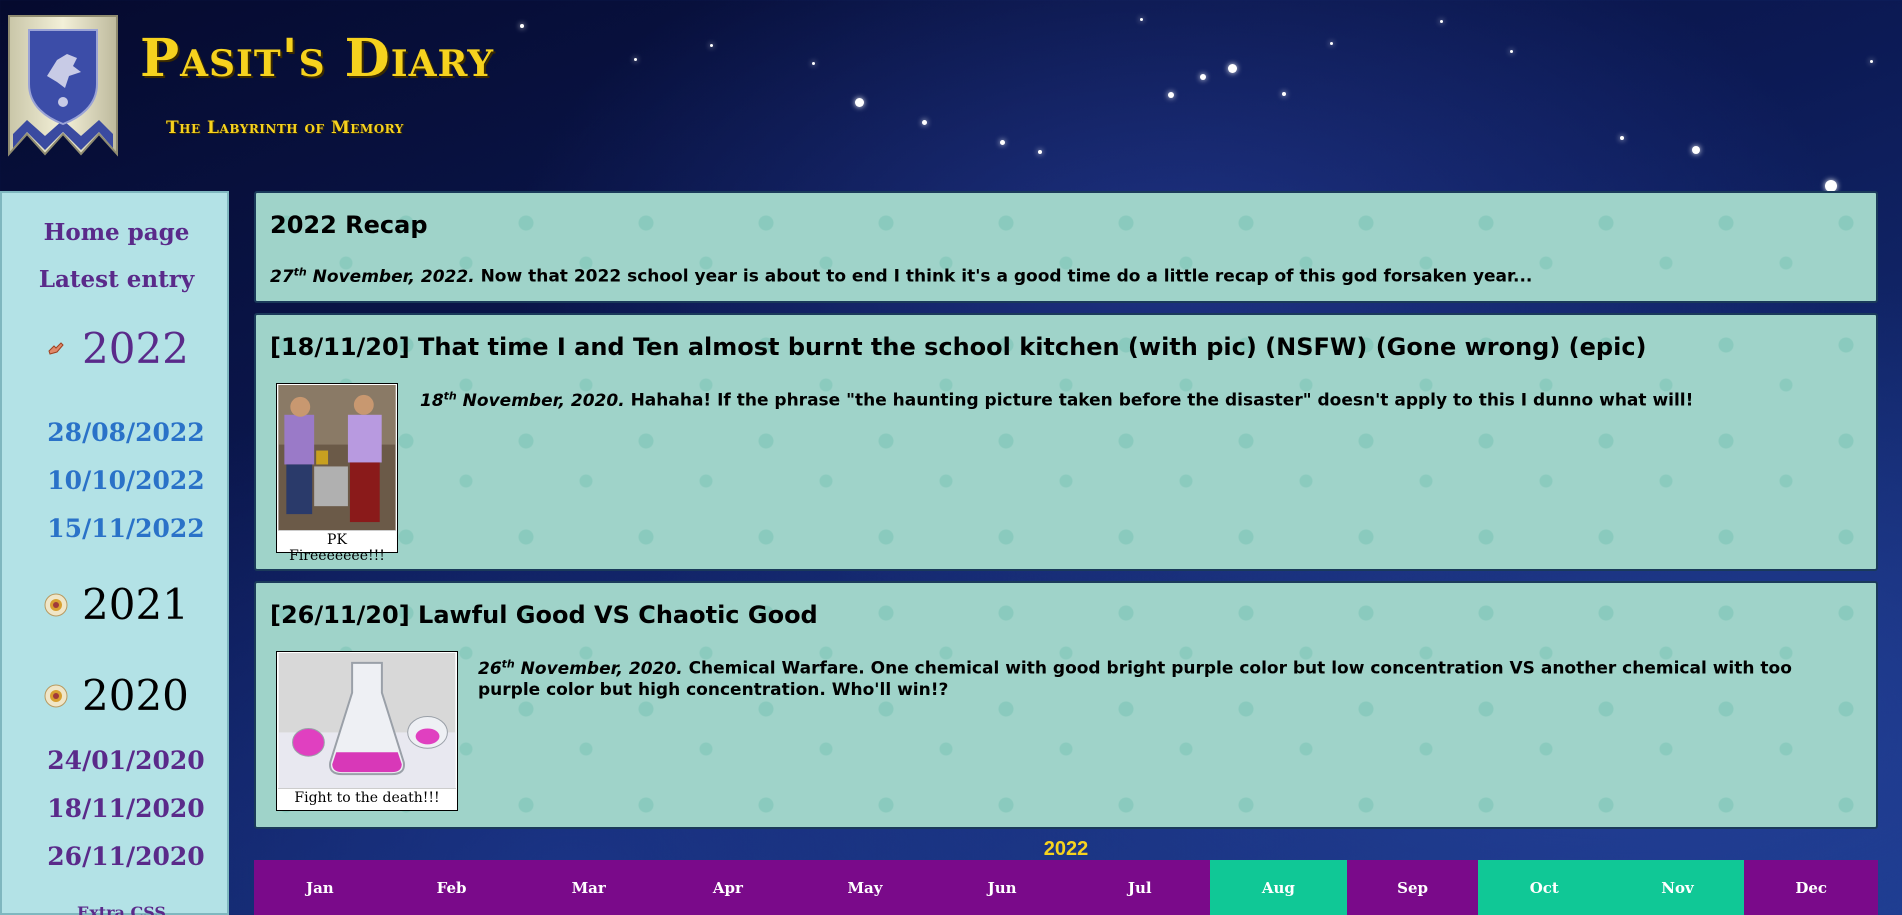  Describe the element at coordinates (372, 276) in the screenshot. I see `entry-date: 27th November, 2022.` at that location.